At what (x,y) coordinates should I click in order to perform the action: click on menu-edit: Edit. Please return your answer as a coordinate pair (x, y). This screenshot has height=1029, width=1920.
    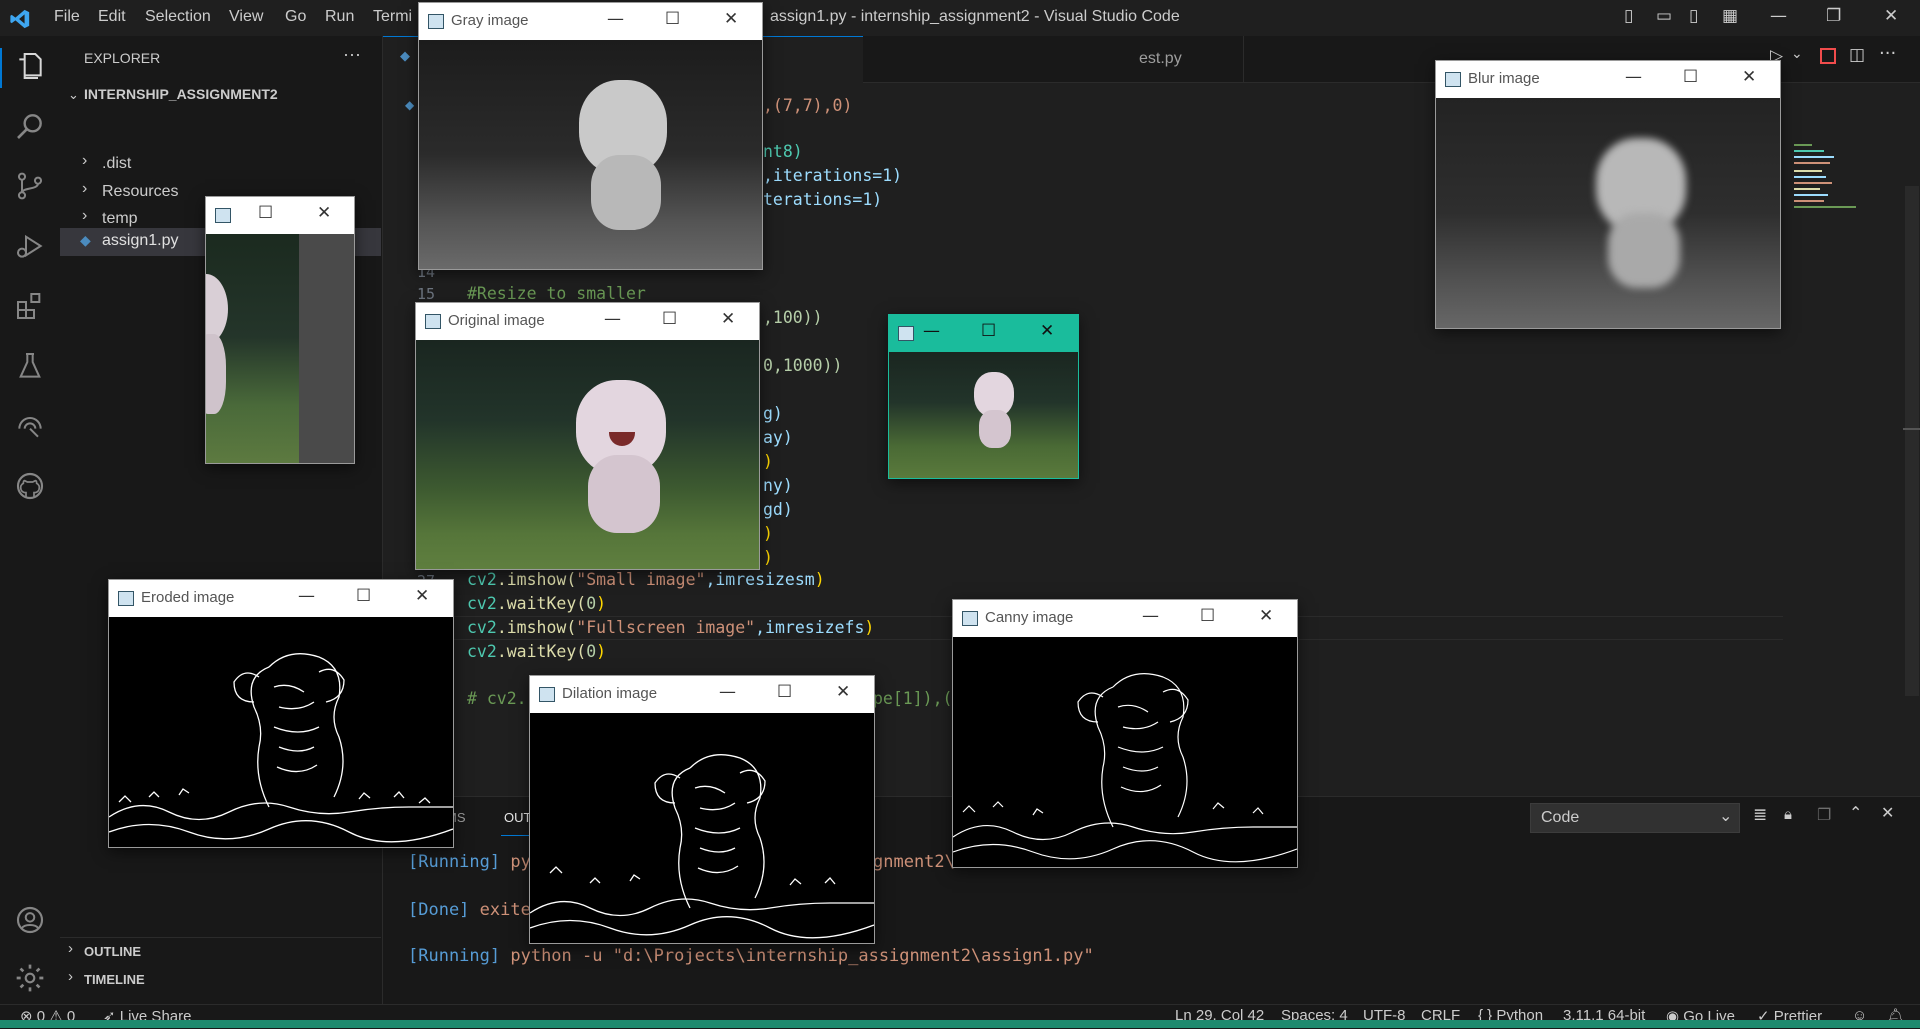
    Looking at the image, I should click on (112, 17).